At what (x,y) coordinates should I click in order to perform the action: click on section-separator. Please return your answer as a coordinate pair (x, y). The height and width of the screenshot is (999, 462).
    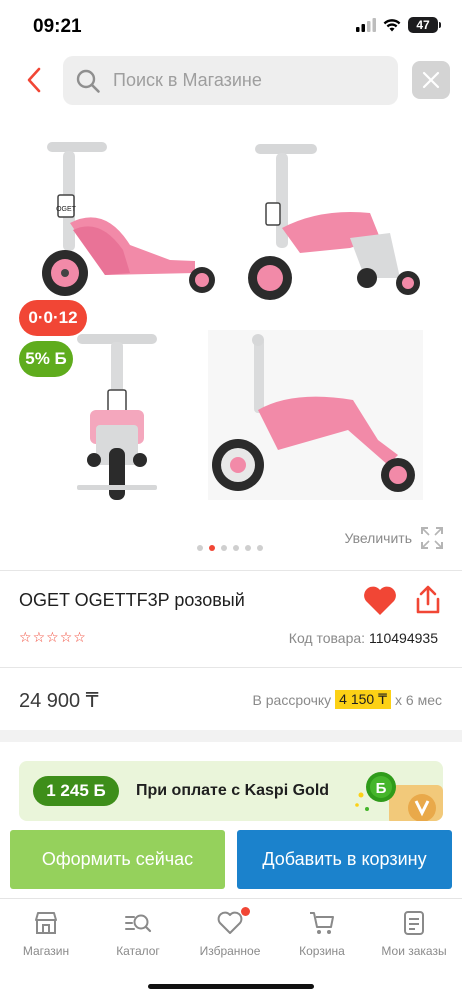
    Looking at the image, I should click on (231, 736).